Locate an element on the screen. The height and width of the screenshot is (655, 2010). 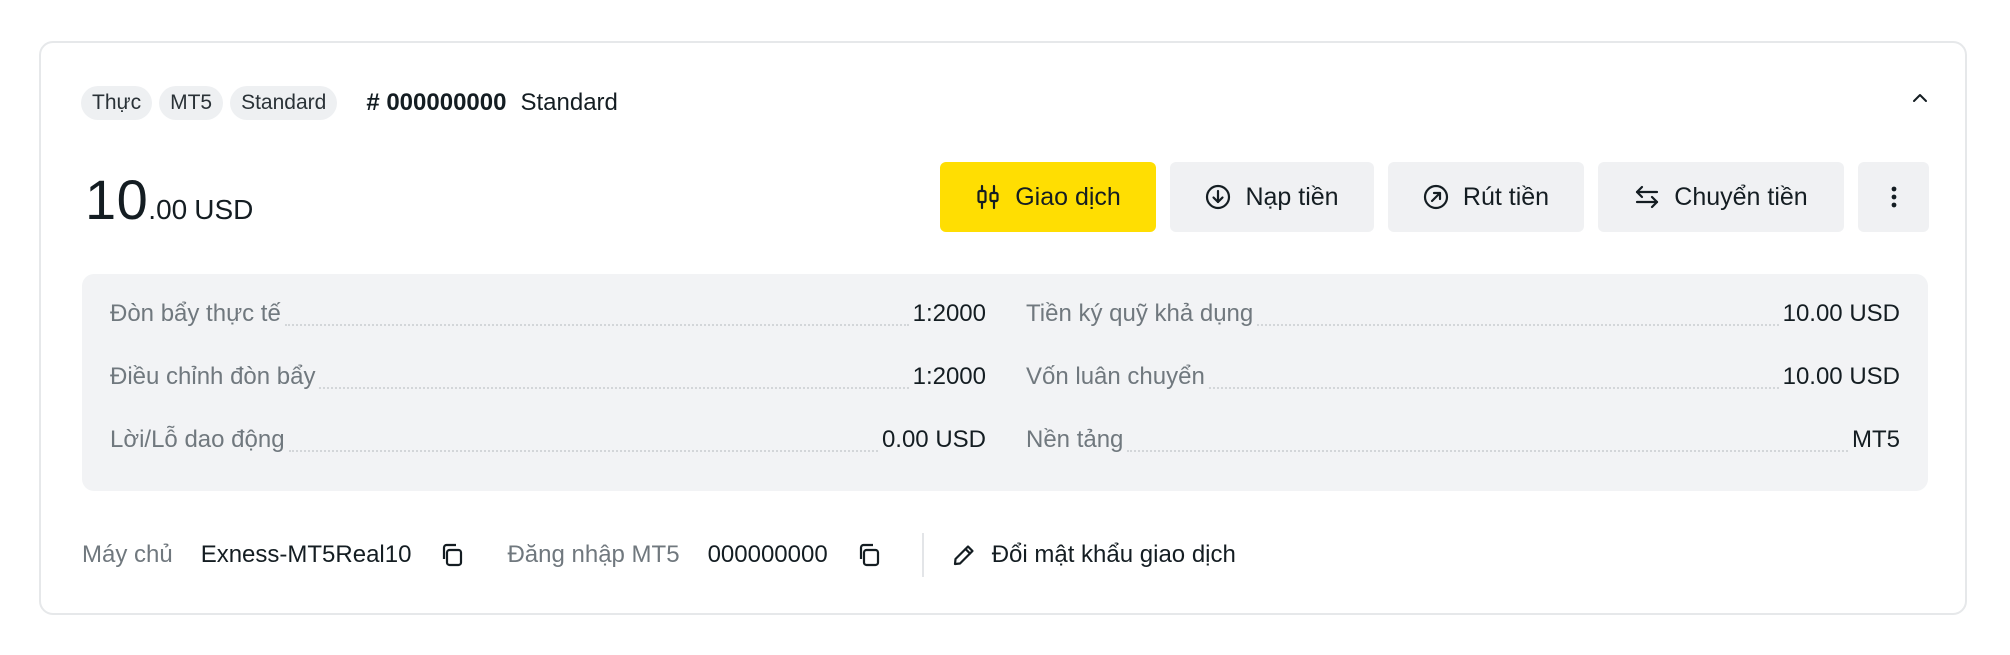
detail-row-actual-leverage: Đòn bẩy thực tế 1:2000 is located at coordinates (548, 331).